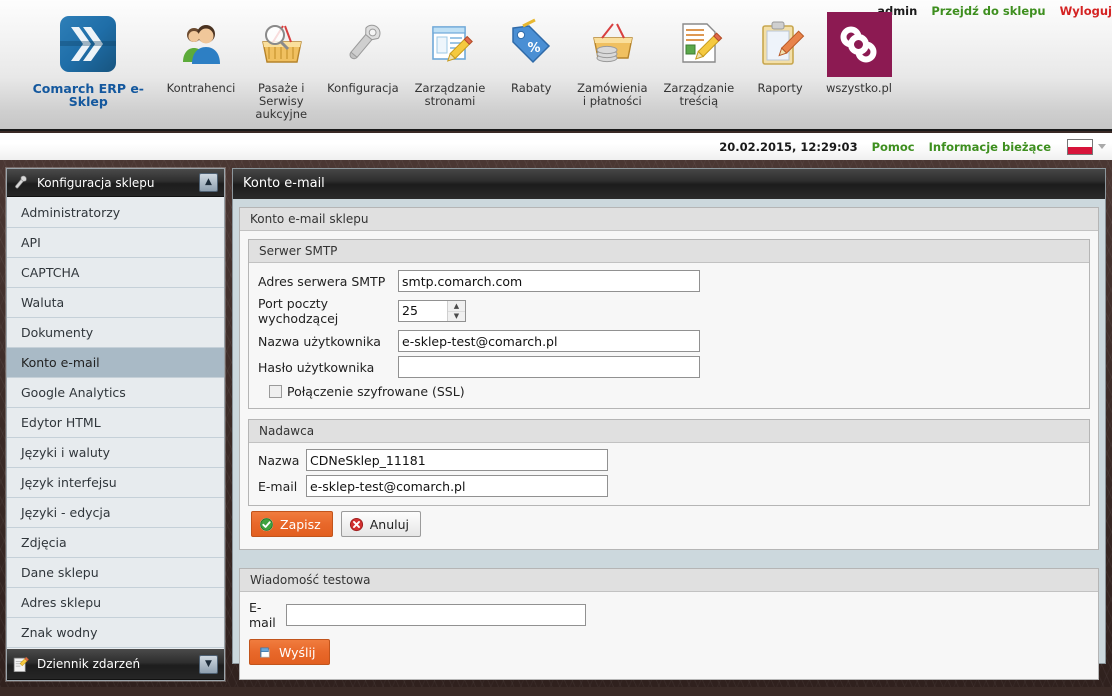 This screenshot has height=696, width=1112. Describe the element at coordinates (389, 524) in the screenshot. I see `cancel-button-label: Anuluj` at that location.